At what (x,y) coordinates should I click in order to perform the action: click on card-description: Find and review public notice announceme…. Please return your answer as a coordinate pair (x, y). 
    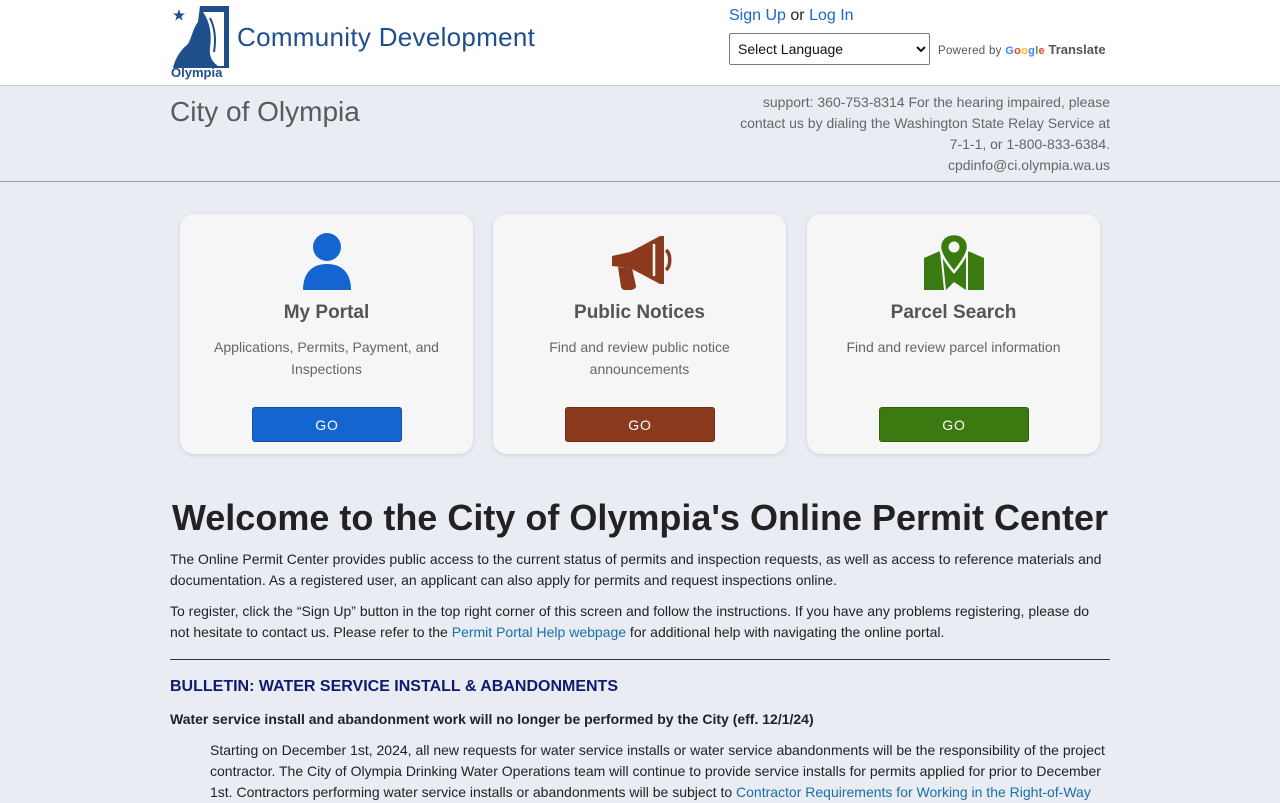
    Looking at the image, I should click on (639, 358).